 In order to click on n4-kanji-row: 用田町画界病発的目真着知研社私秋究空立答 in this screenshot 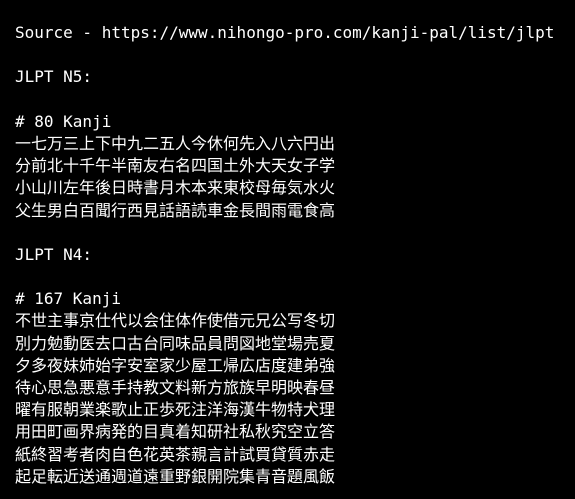, I will do `click(175, 432)`.